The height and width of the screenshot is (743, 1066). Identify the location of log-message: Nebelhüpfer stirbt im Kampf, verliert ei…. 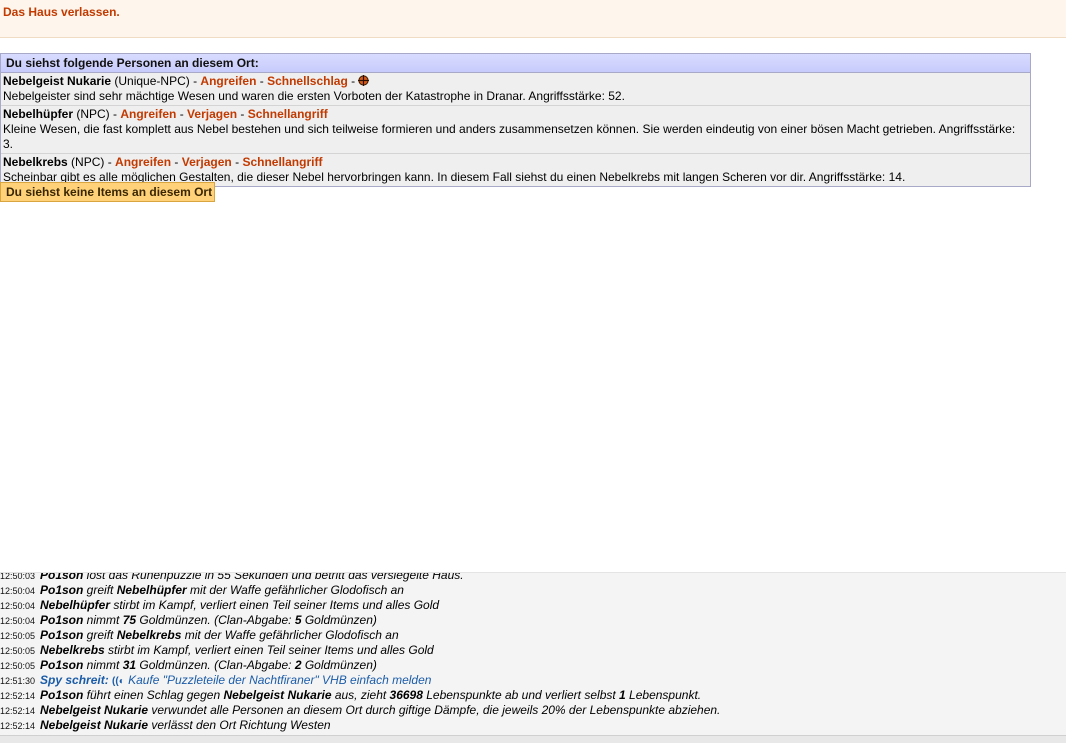
(239, 605).